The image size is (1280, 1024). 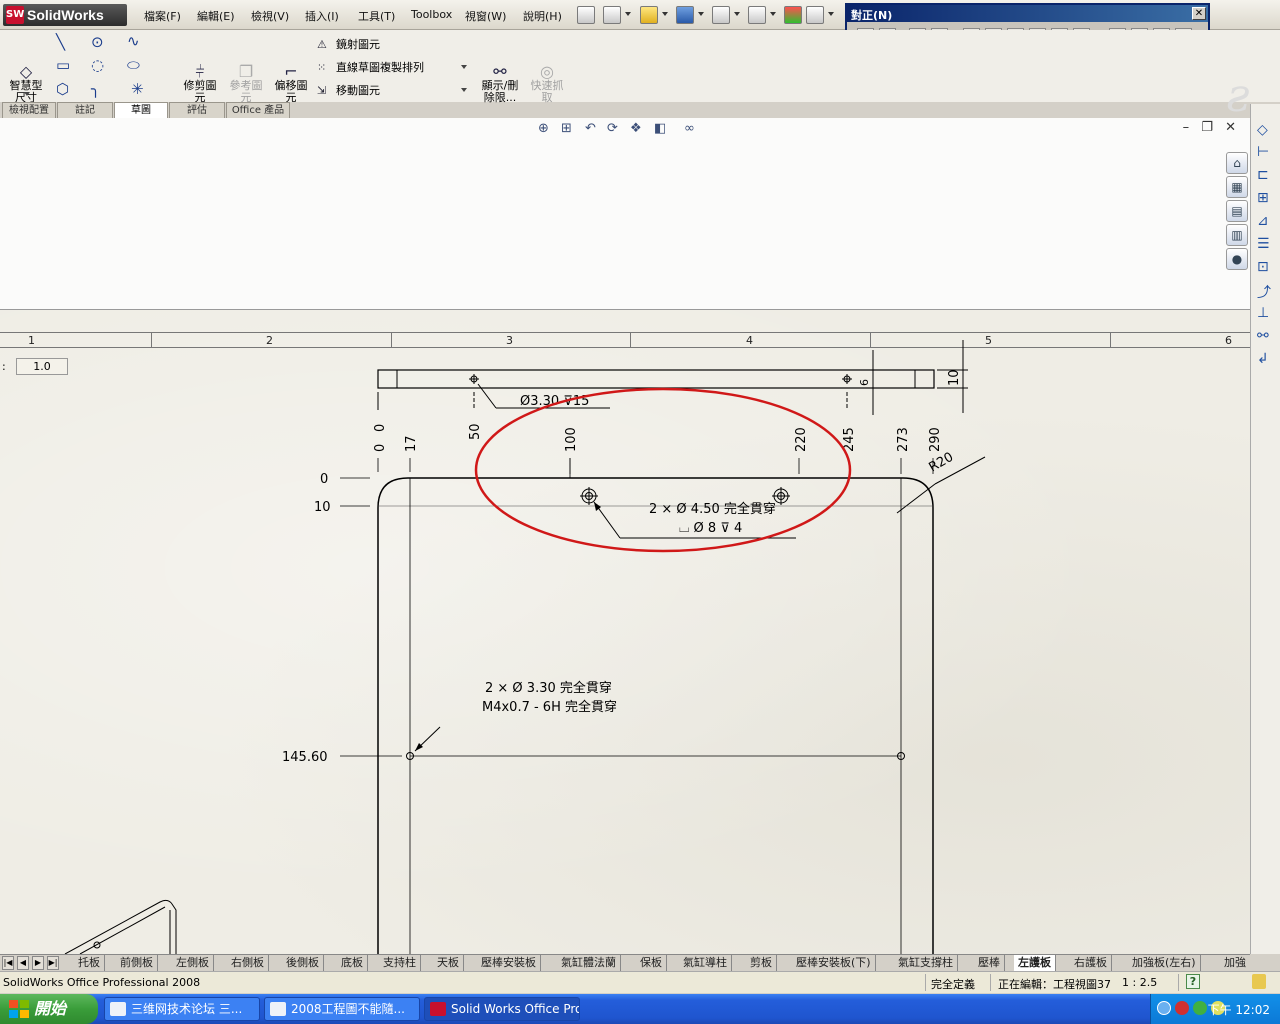 I want to click on doc-restore-icon: ❐, so click(x=1207, y=127).